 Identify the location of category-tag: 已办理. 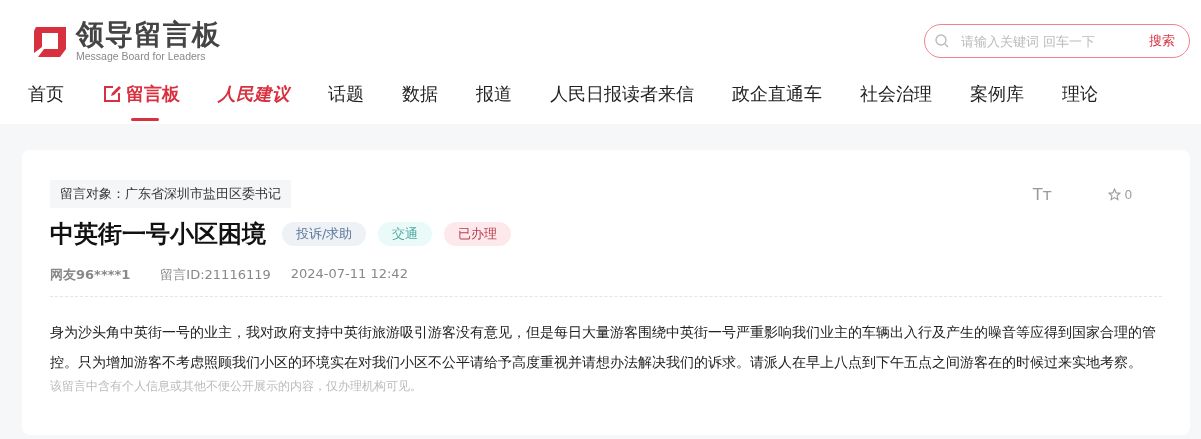
(478, 234).